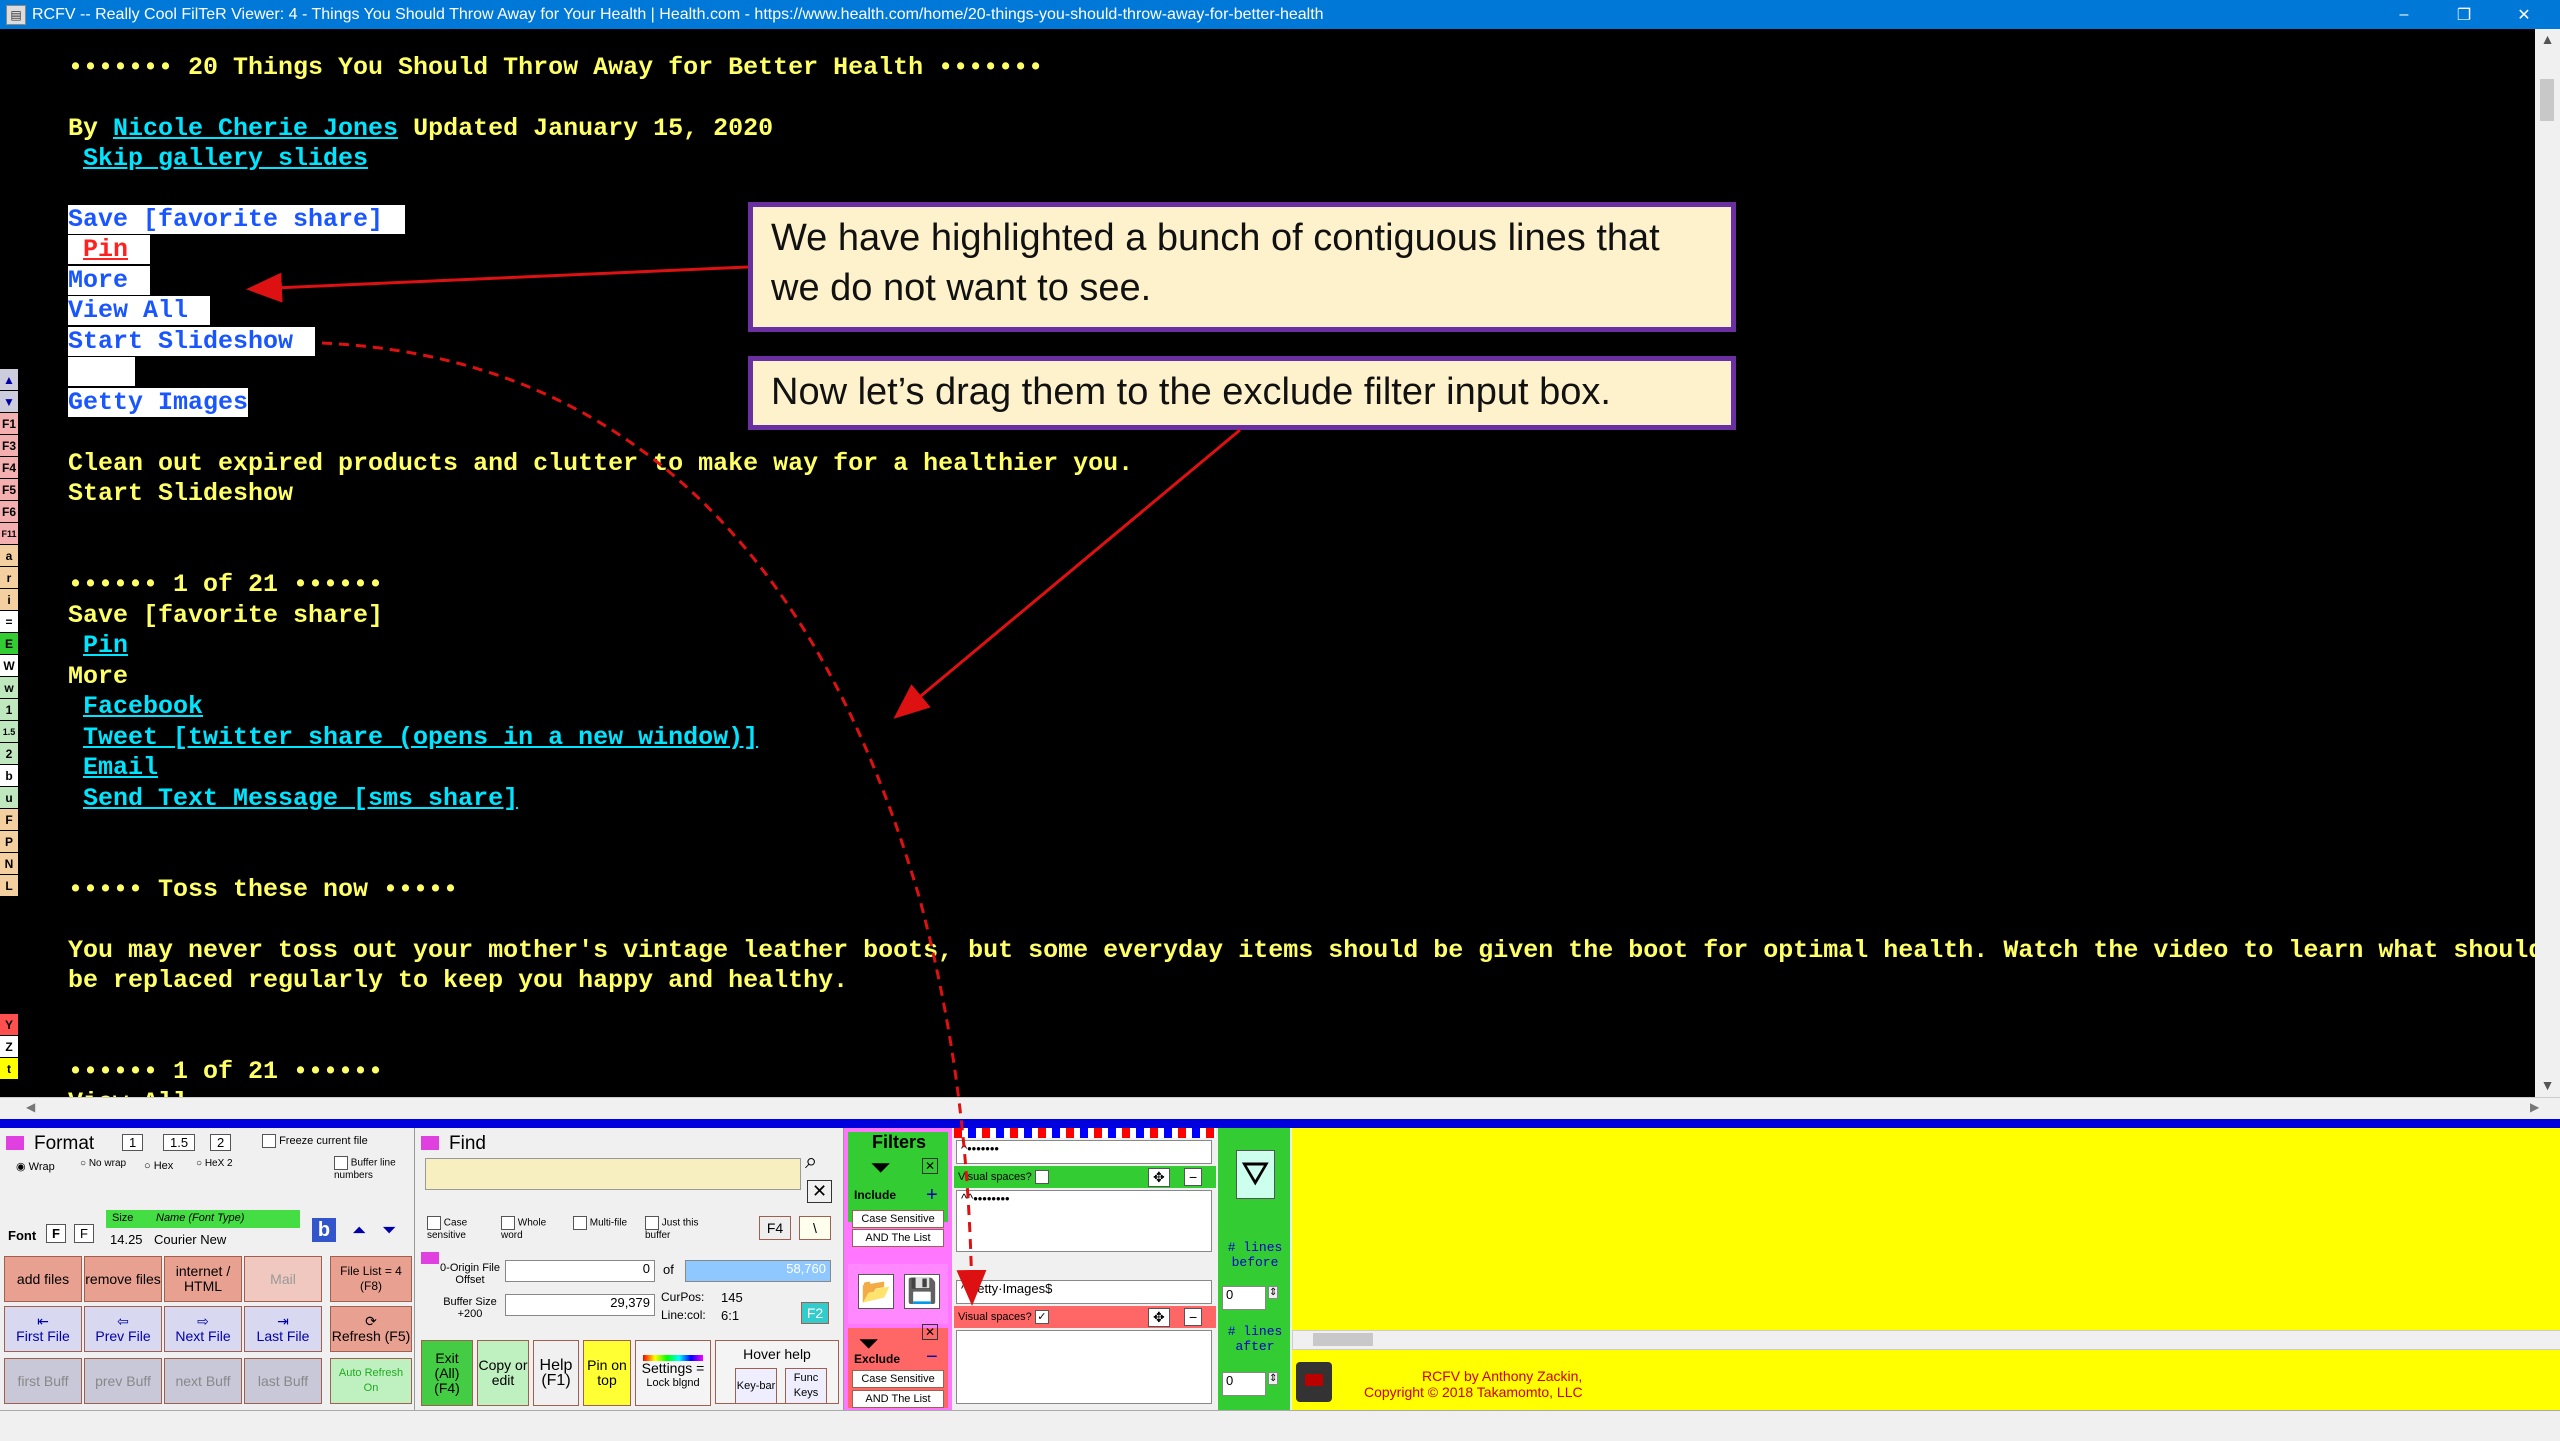  What do you see at coordinates (123, 1381) in the screenshot?
I see `prev-buff-button: prev Buff` at bounding box center [123, 1381].